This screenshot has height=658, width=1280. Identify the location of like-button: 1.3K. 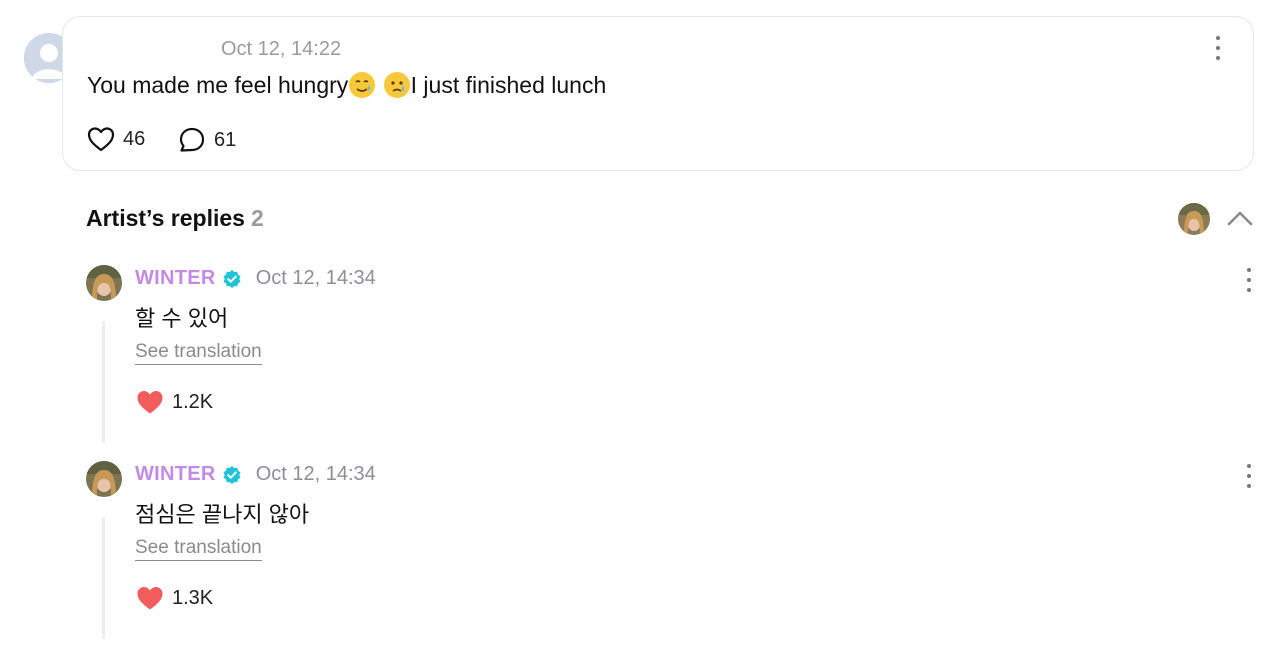
(174, 598).